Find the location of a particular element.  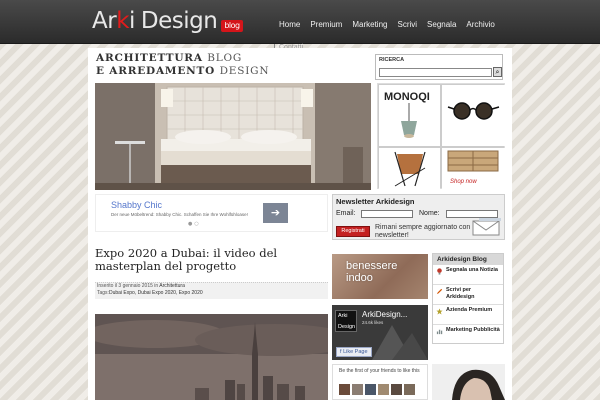

brand-line2-b: DESIGN is located at coordinates (244, 71).